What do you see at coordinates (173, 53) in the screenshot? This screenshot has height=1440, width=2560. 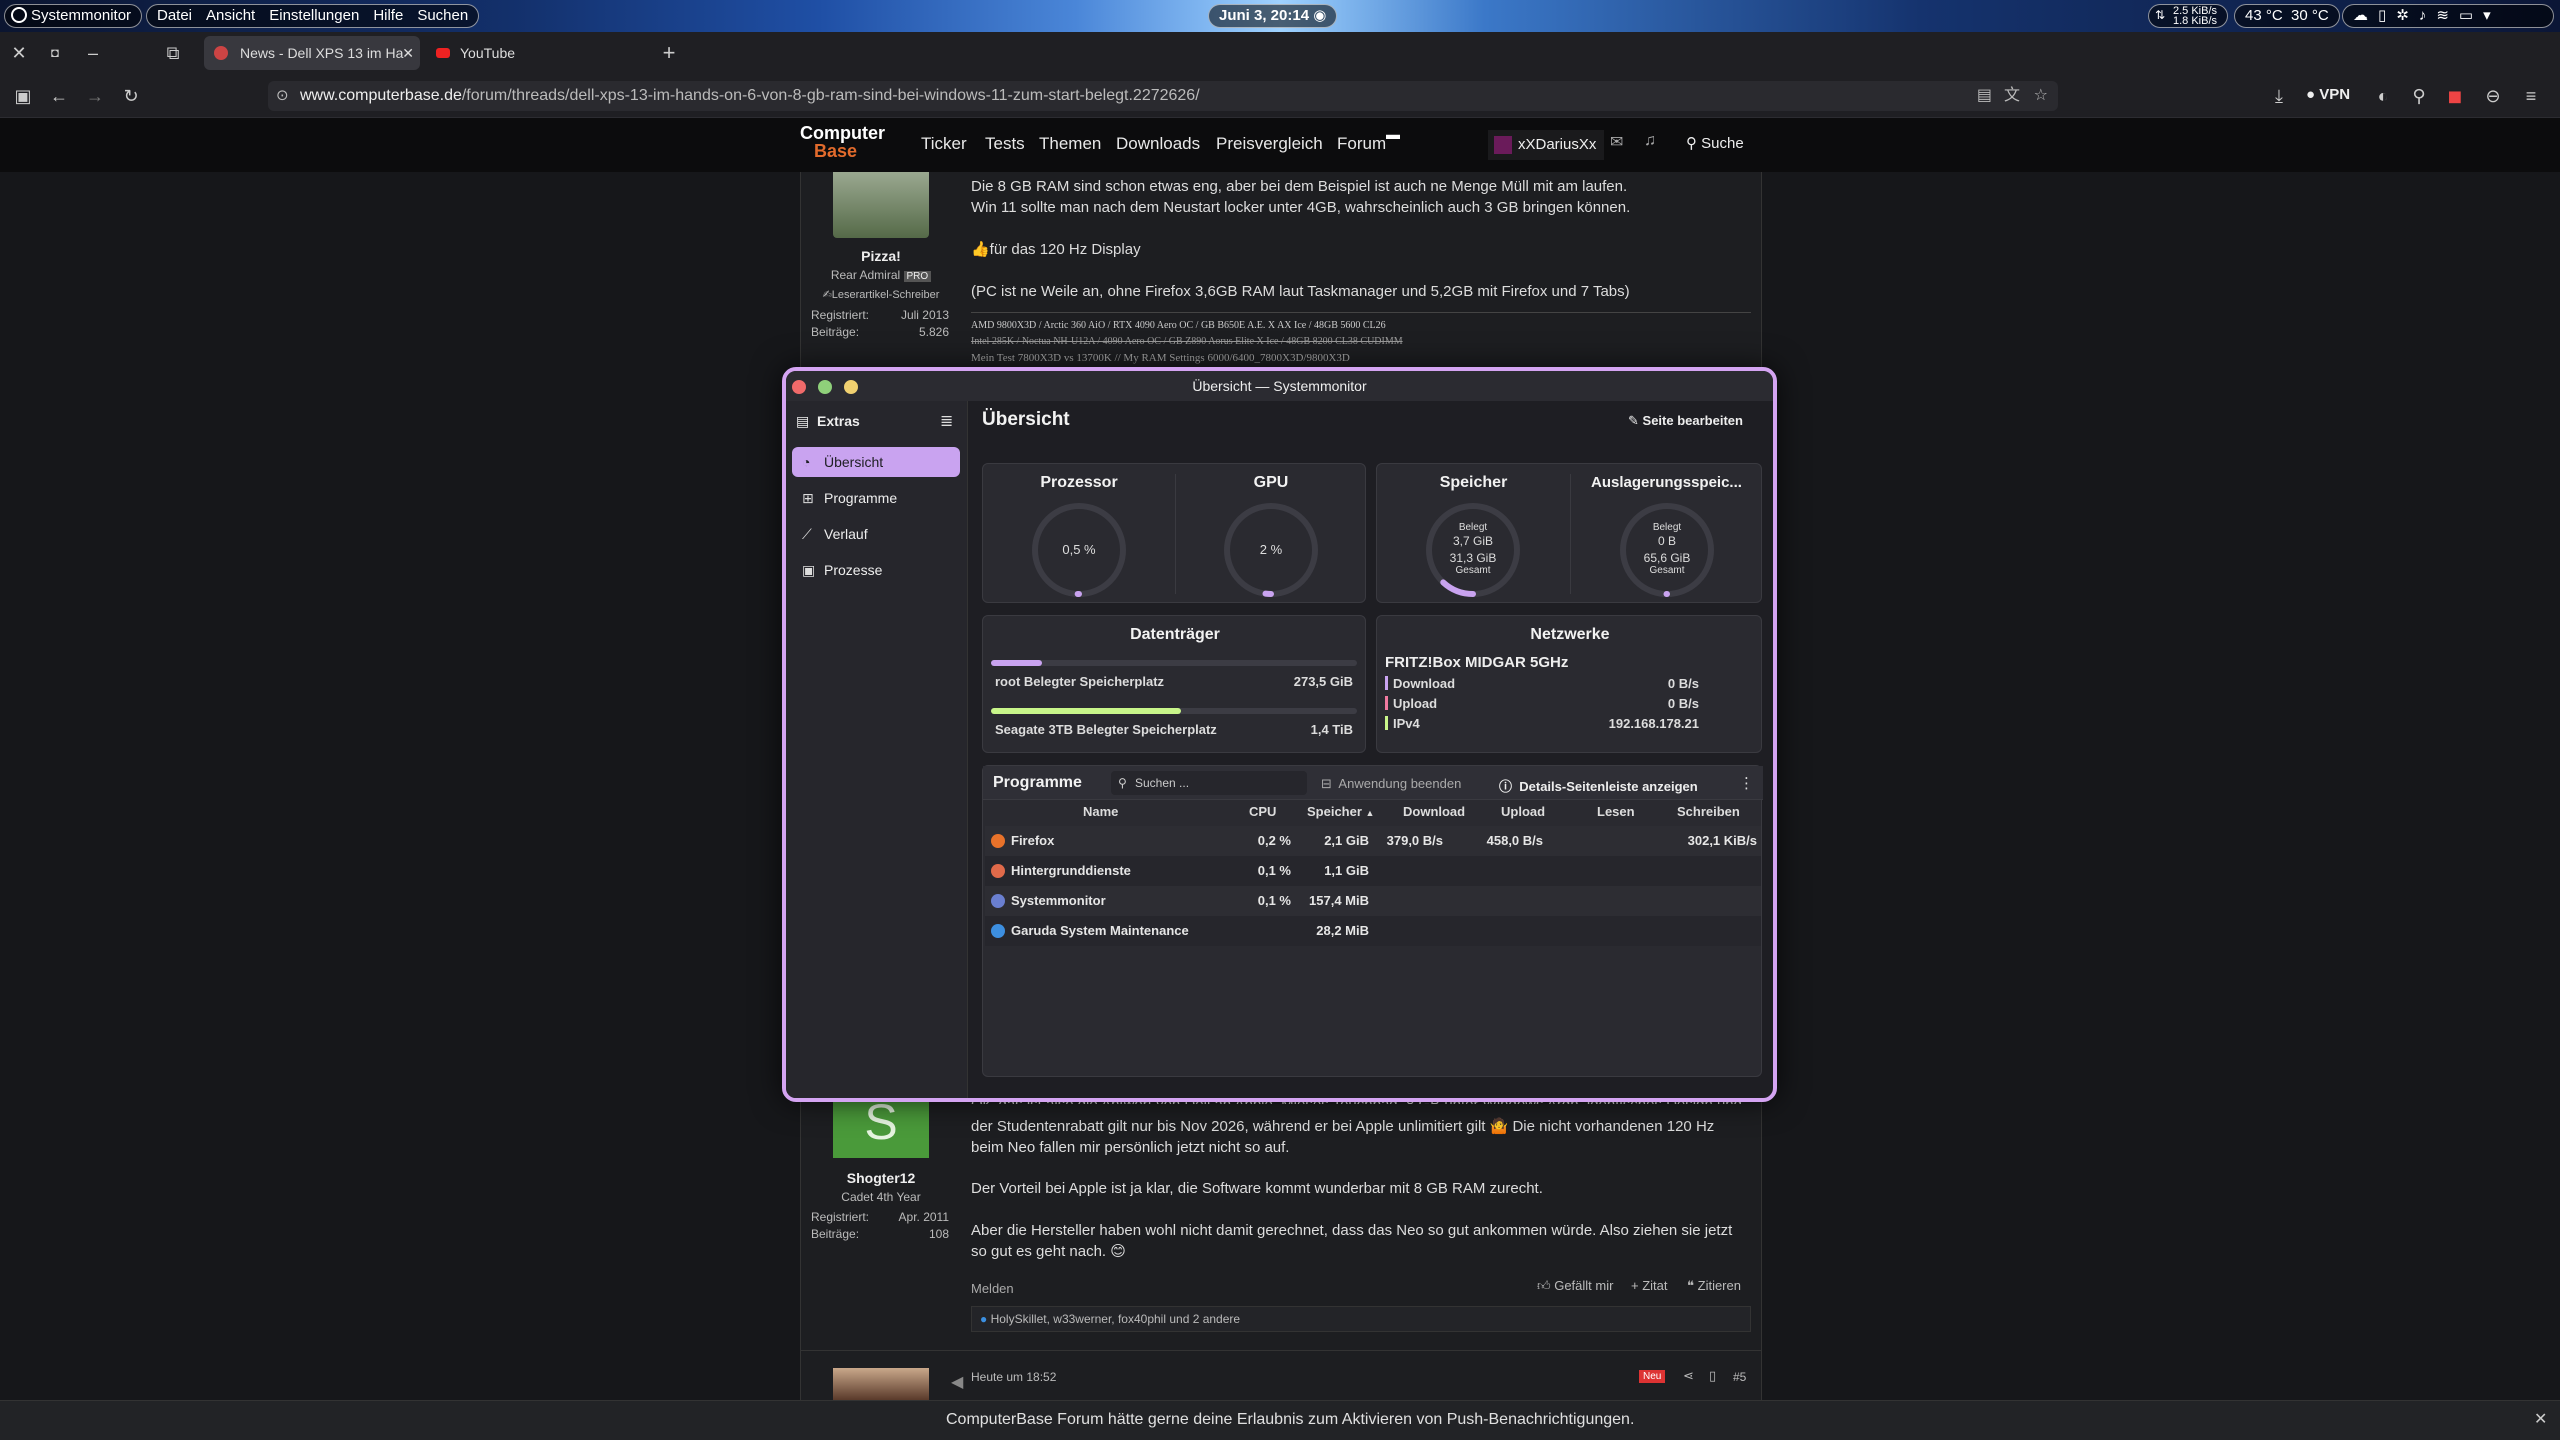 I see `tab-overview-icon: ⧉` at bounding box center [173, 53].